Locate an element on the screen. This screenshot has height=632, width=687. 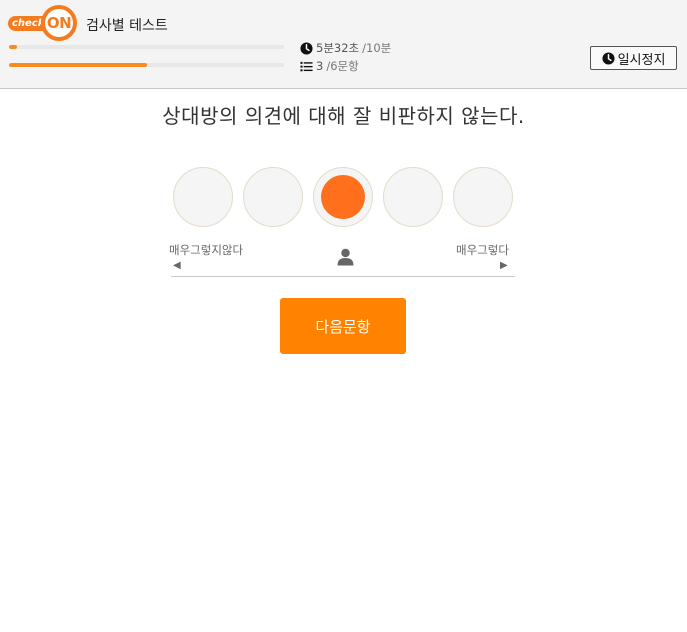
question-info: 3 /6문항 is located at coordinates (329, 66).